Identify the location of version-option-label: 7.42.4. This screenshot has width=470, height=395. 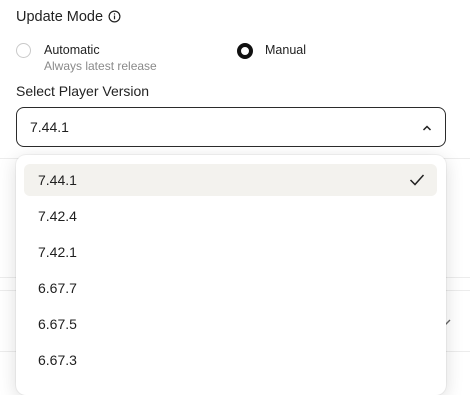
(57, 216).